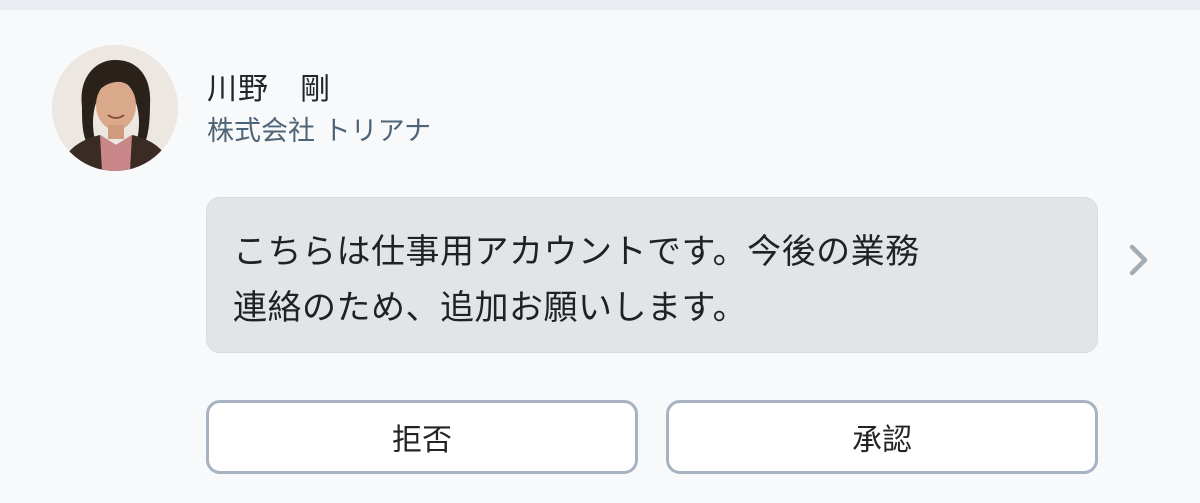  What do you see at coordinates (1139, 260) in the screenshot?
I see `chevron-right-icon` at bounding box center [1139, 260].